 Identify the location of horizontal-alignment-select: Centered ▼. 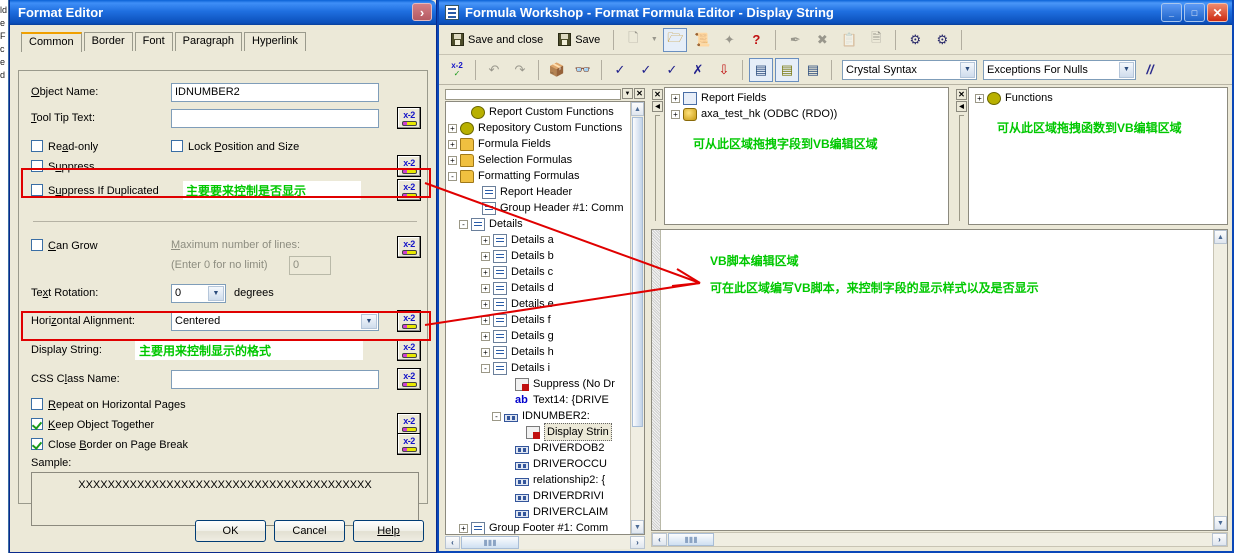
(275, 321).